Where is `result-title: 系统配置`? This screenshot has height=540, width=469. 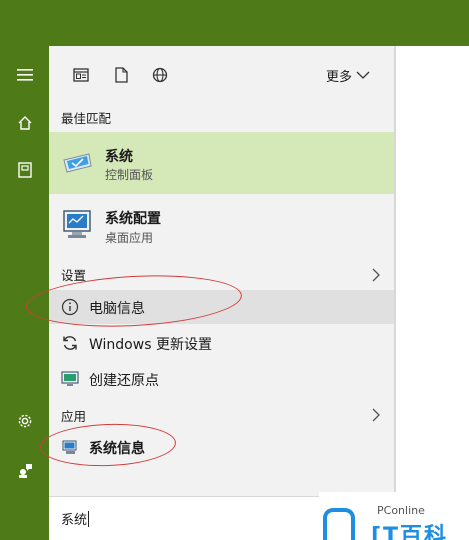 result-title: 系统配置 is located at coordinates (133, 219).